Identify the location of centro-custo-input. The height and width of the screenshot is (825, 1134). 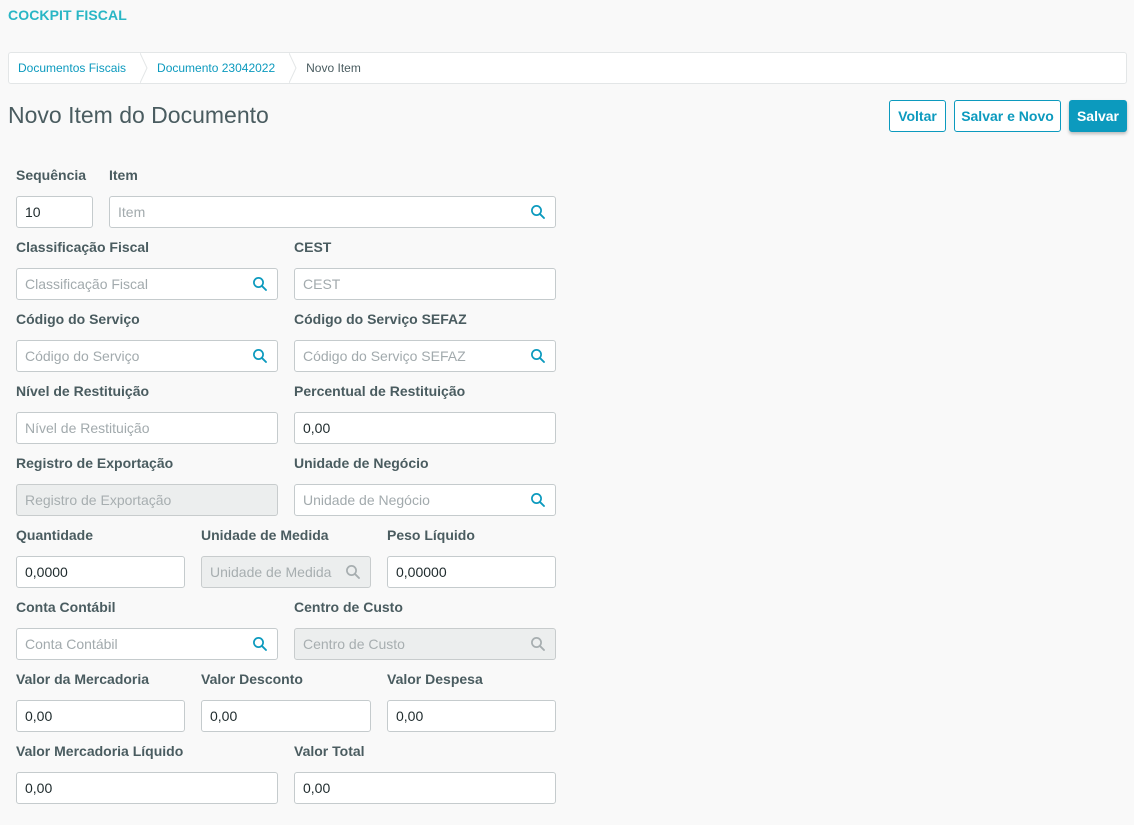
(425, 644).